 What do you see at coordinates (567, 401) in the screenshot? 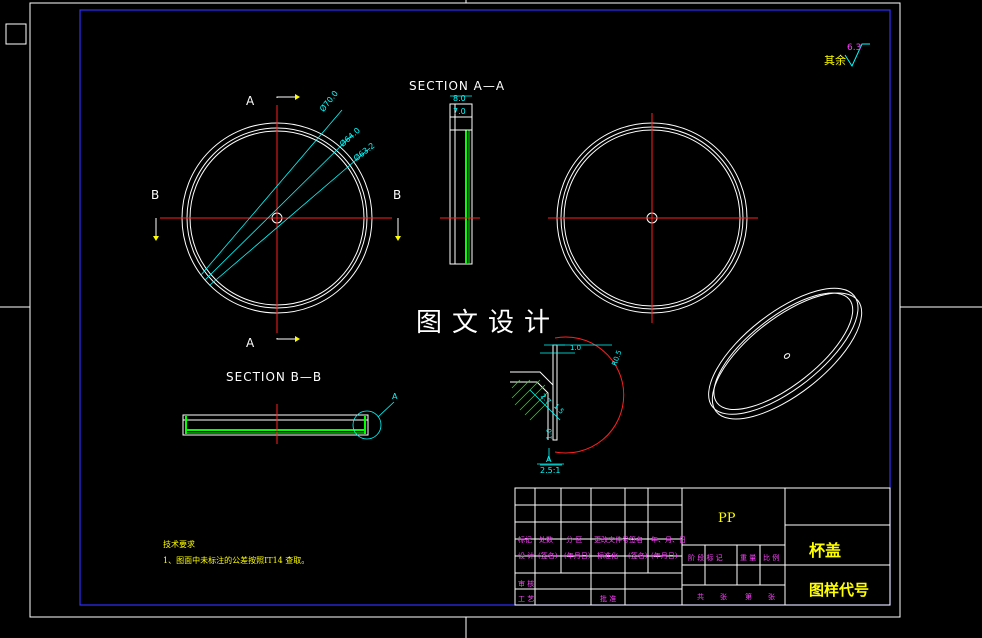
I see `detail-a-view` at bounding box center [567, 401].